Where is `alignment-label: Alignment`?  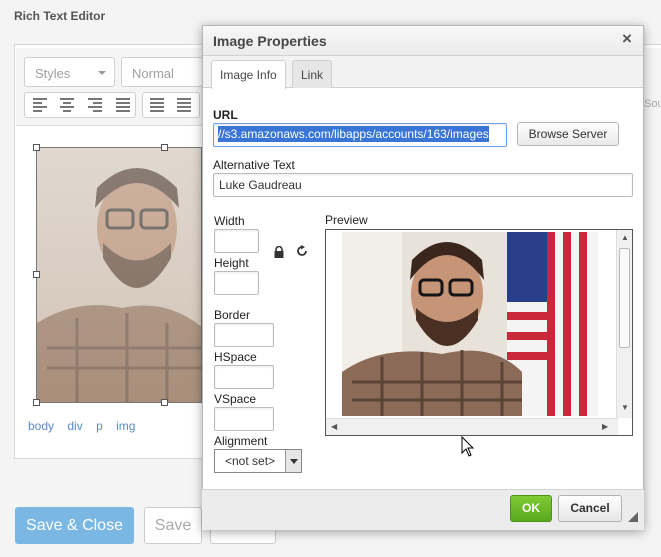
alignment-label: Alignment is located at coordinates (241, 441).